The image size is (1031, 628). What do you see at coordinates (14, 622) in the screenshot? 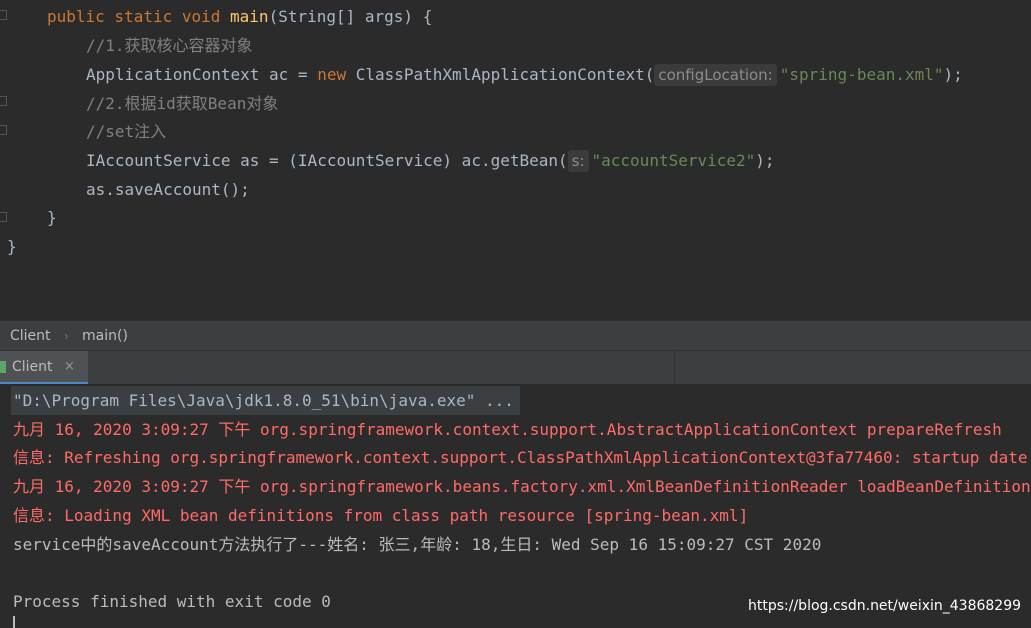
I see `text-caret` at bounding box center [14, 622].